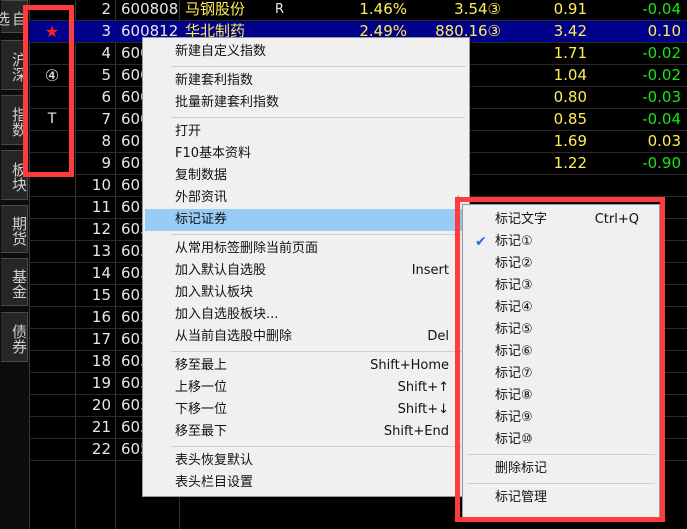 The width and height of the screenshot is (687, 529). What do you see at coordinates (306, 103) in the screenshot?
I see `menu-item: 批量新建套利指数` at bounding box center [306, 103].